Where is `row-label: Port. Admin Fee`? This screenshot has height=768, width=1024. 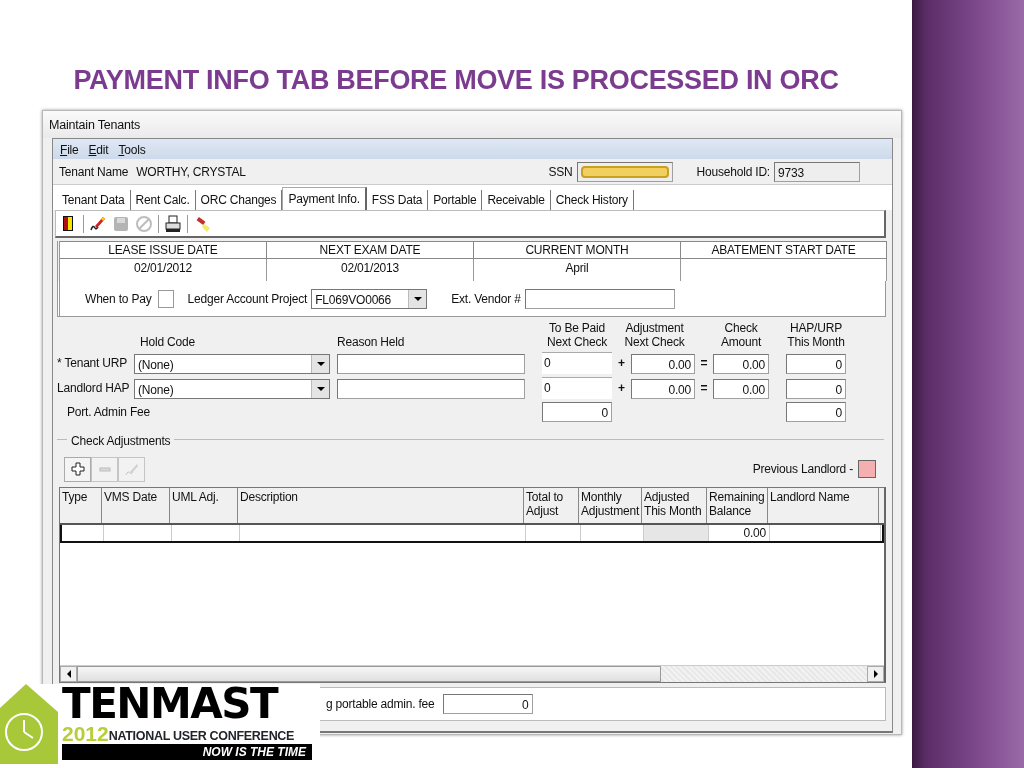
row-label: Port. Admin Fee is located at coordinates (109, 412).